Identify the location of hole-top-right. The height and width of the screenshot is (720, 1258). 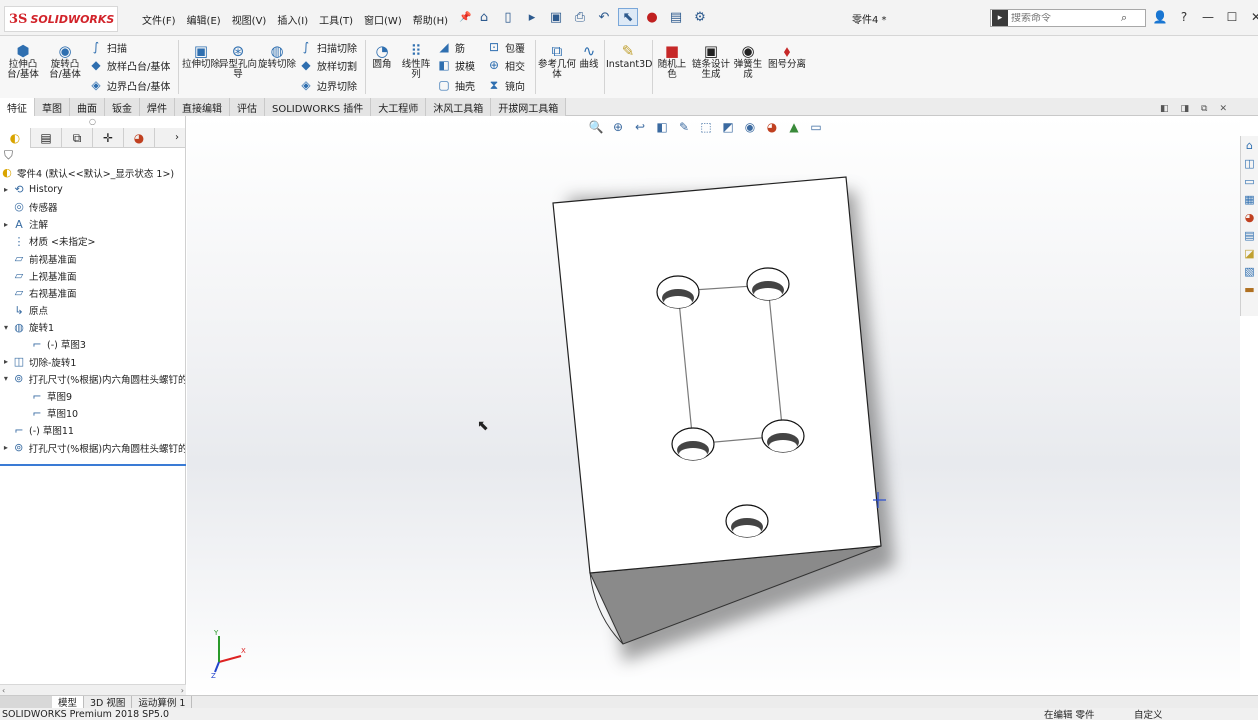
(768, 284).